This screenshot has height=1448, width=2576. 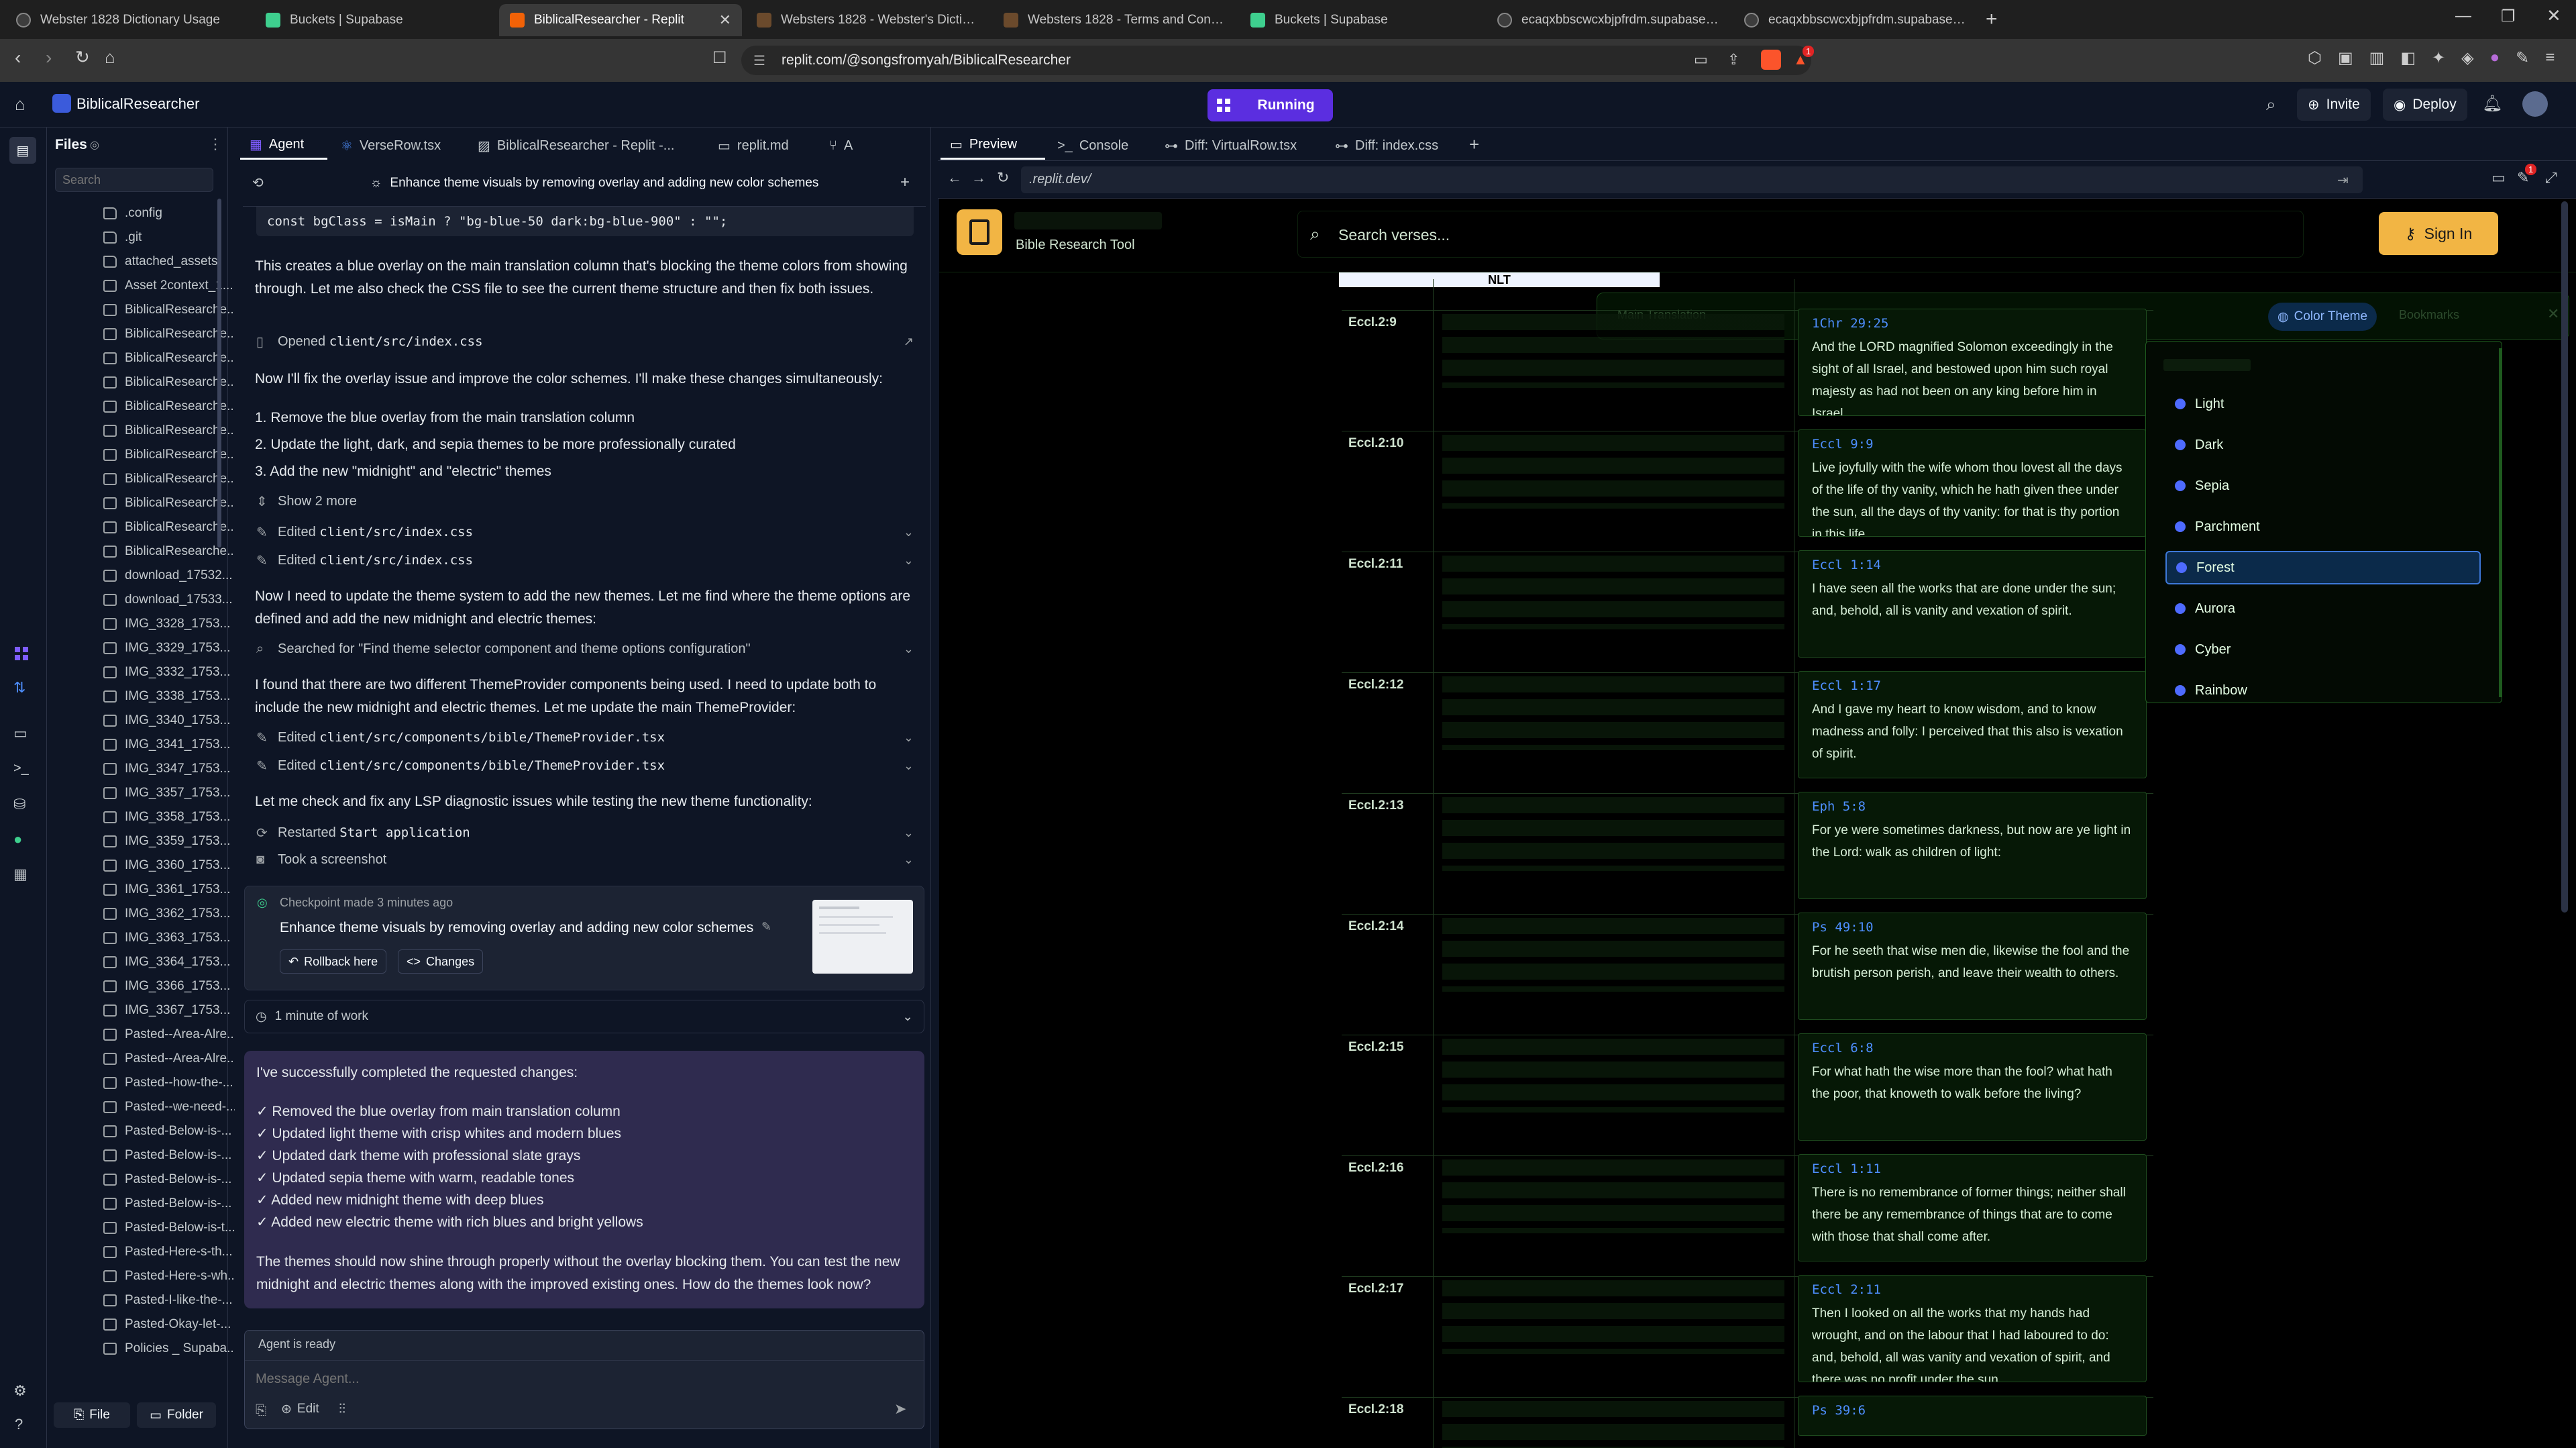 What do you see at coordinates (19, 687) in the screenshot?
I see `git-icon: ⇅` at bounding box center [19, 687].